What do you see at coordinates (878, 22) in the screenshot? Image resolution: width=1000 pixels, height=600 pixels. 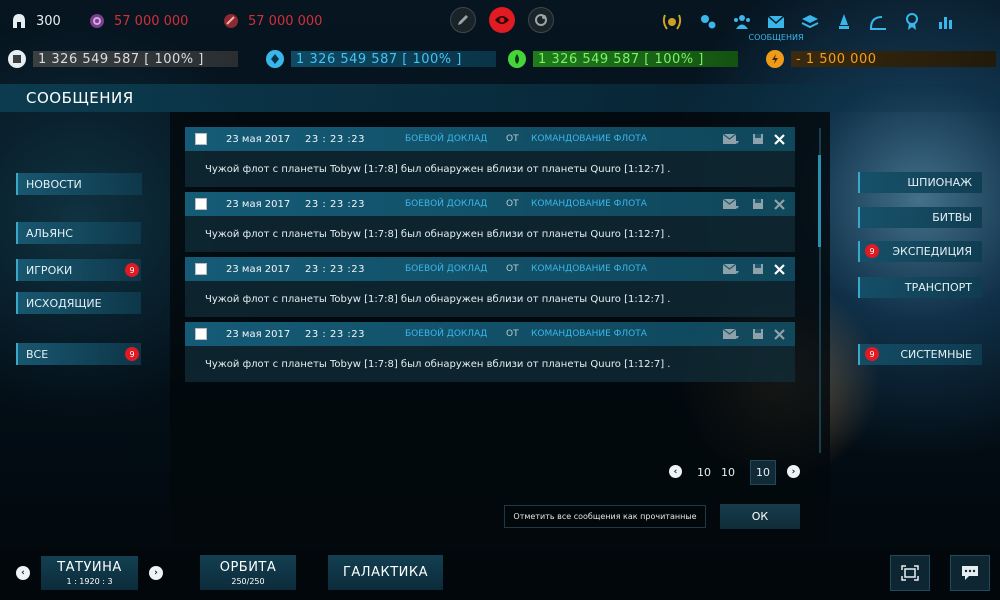 I see `defense-button` at bounding box center [878, 22].